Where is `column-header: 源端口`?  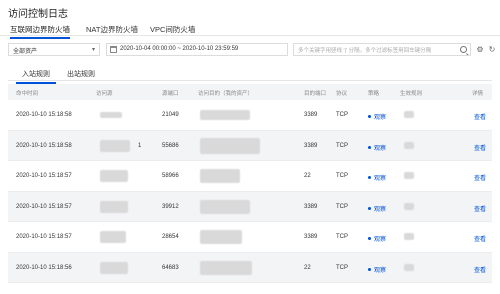 column-header: 源端口 is located at coordinates (170, 94).